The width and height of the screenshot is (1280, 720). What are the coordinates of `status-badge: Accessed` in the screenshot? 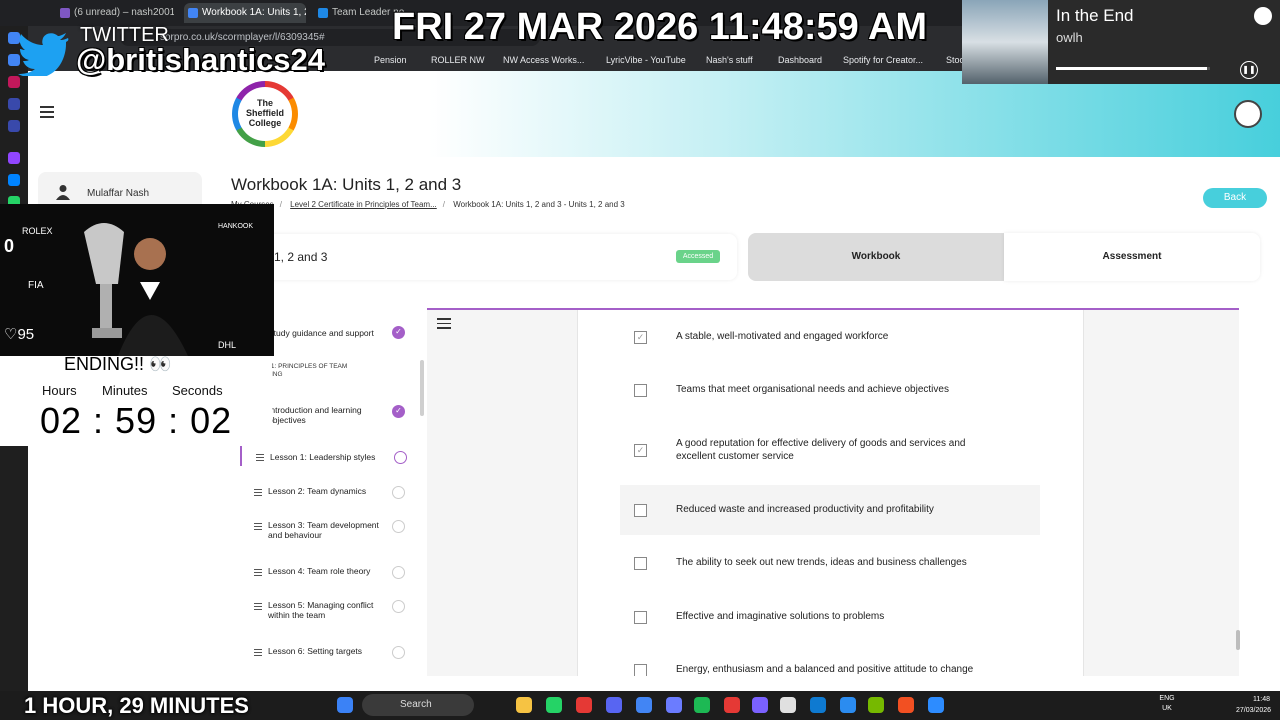 It's located at (698, 256).